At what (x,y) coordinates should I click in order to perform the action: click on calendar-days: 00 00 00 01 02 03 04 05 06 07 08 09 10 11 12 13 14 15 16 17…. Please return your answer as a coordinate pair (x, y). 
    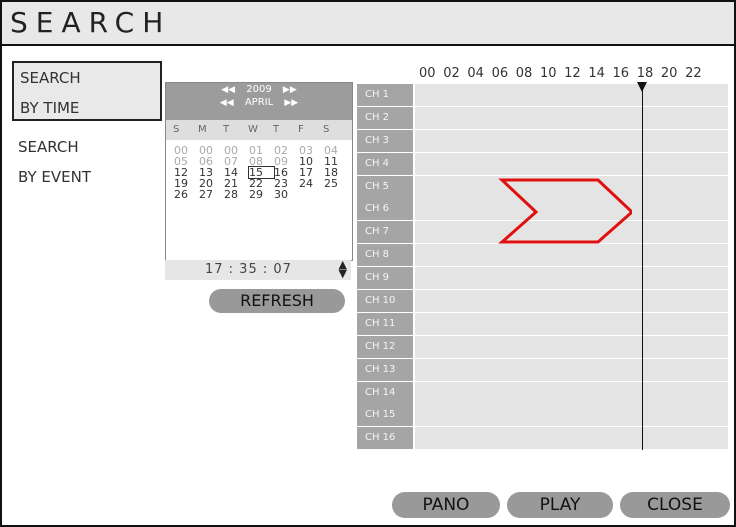
    Looking at the image, I should click on (261, 172).